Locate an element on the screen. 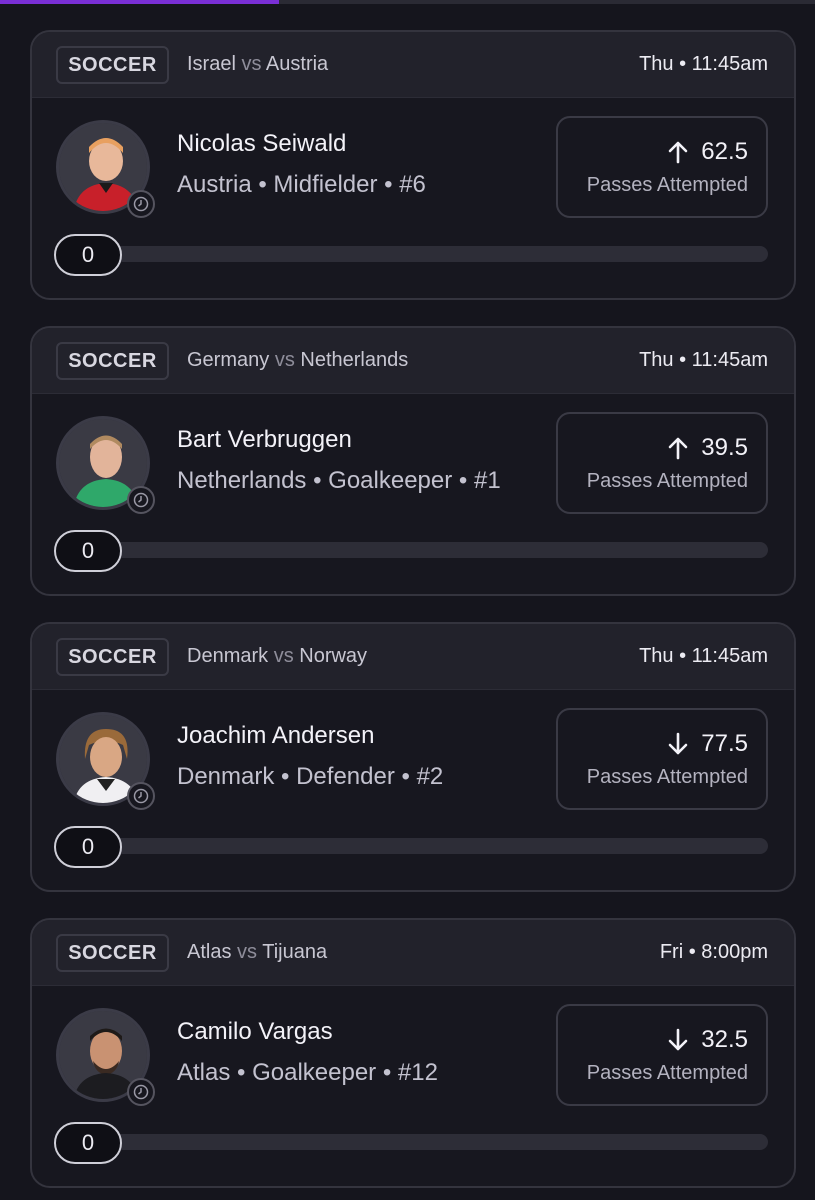 Image resolution: width=815 pixels, height=1200 pixels. team-a: Atlas is located at coordinates (209, 952).